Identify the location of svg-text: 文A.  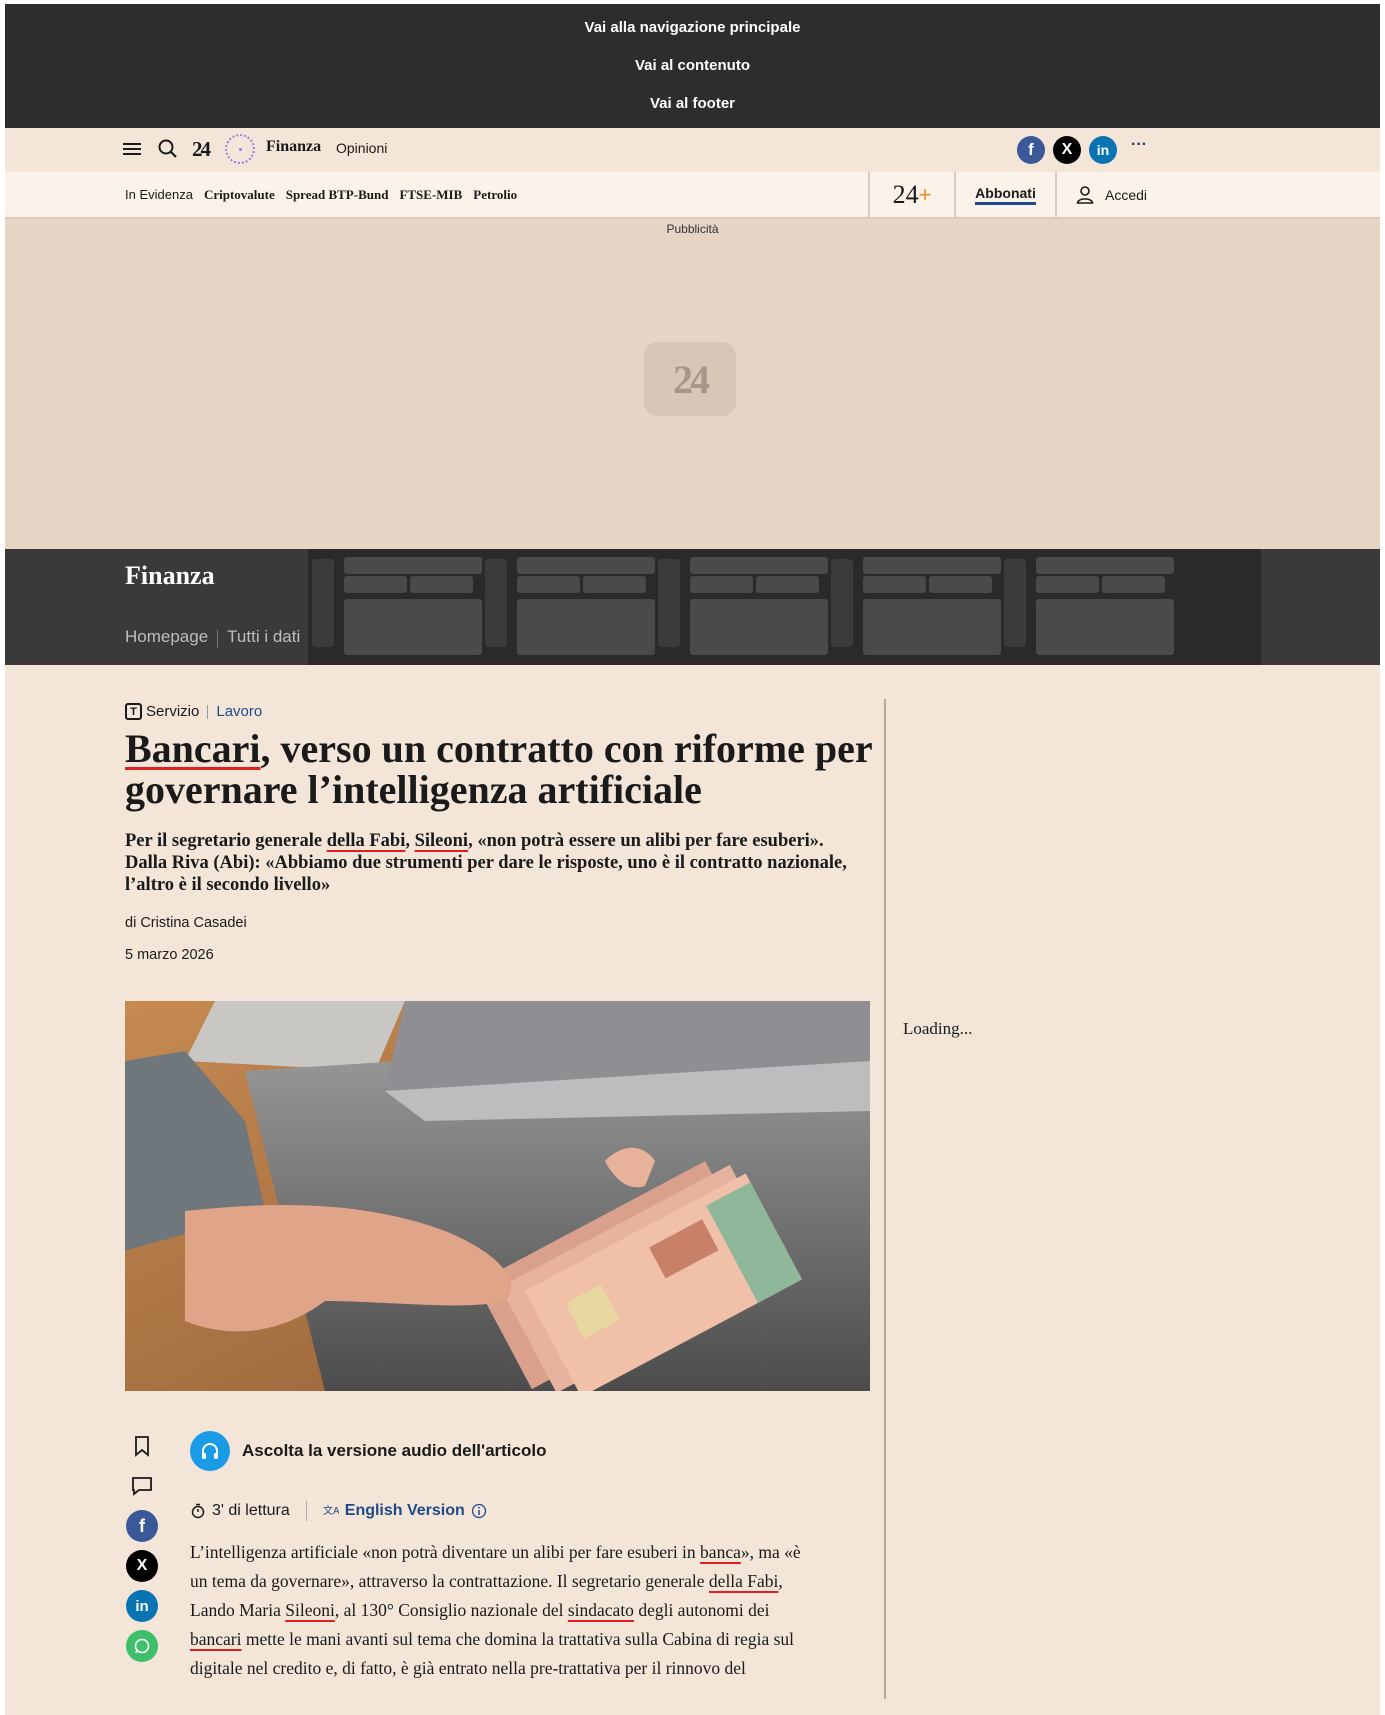
(331, 1510).